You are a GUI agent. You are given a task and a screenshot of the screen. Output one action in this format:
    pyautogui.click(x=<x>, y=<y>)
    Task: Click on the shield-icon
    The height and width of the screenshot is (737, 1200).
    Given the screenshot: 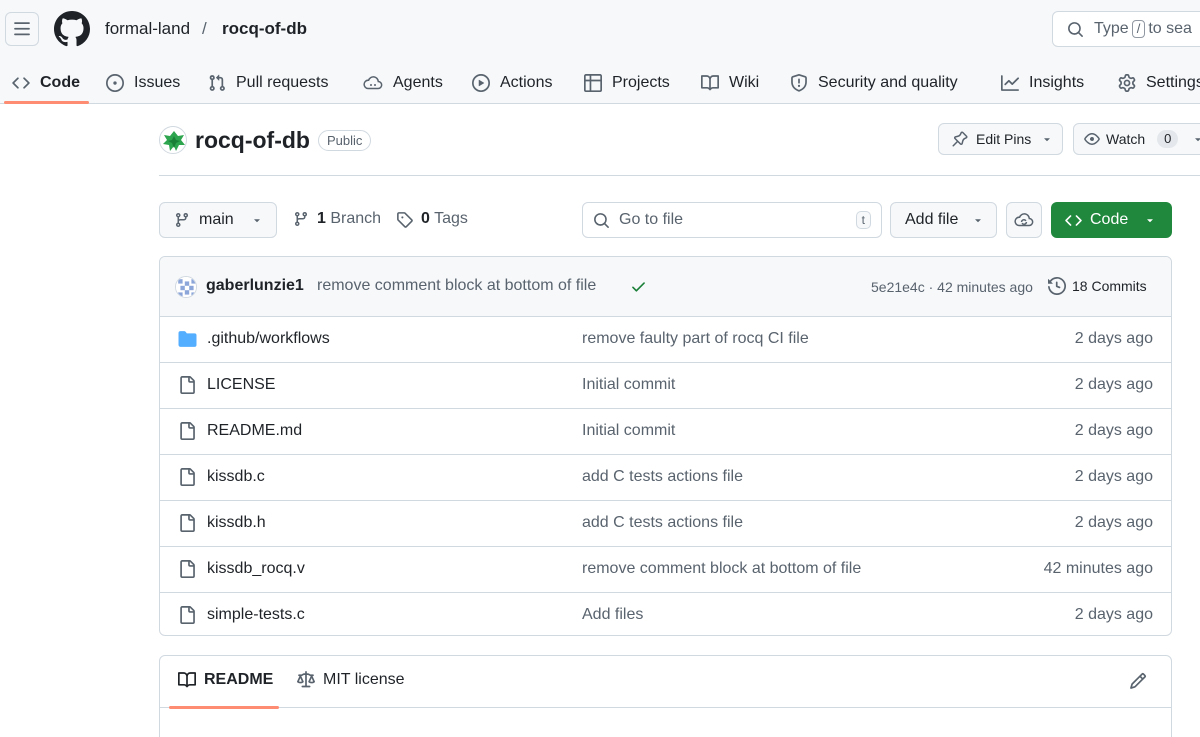 What is the action you would take?
    pyautogui.click(x=799, y=83)
    